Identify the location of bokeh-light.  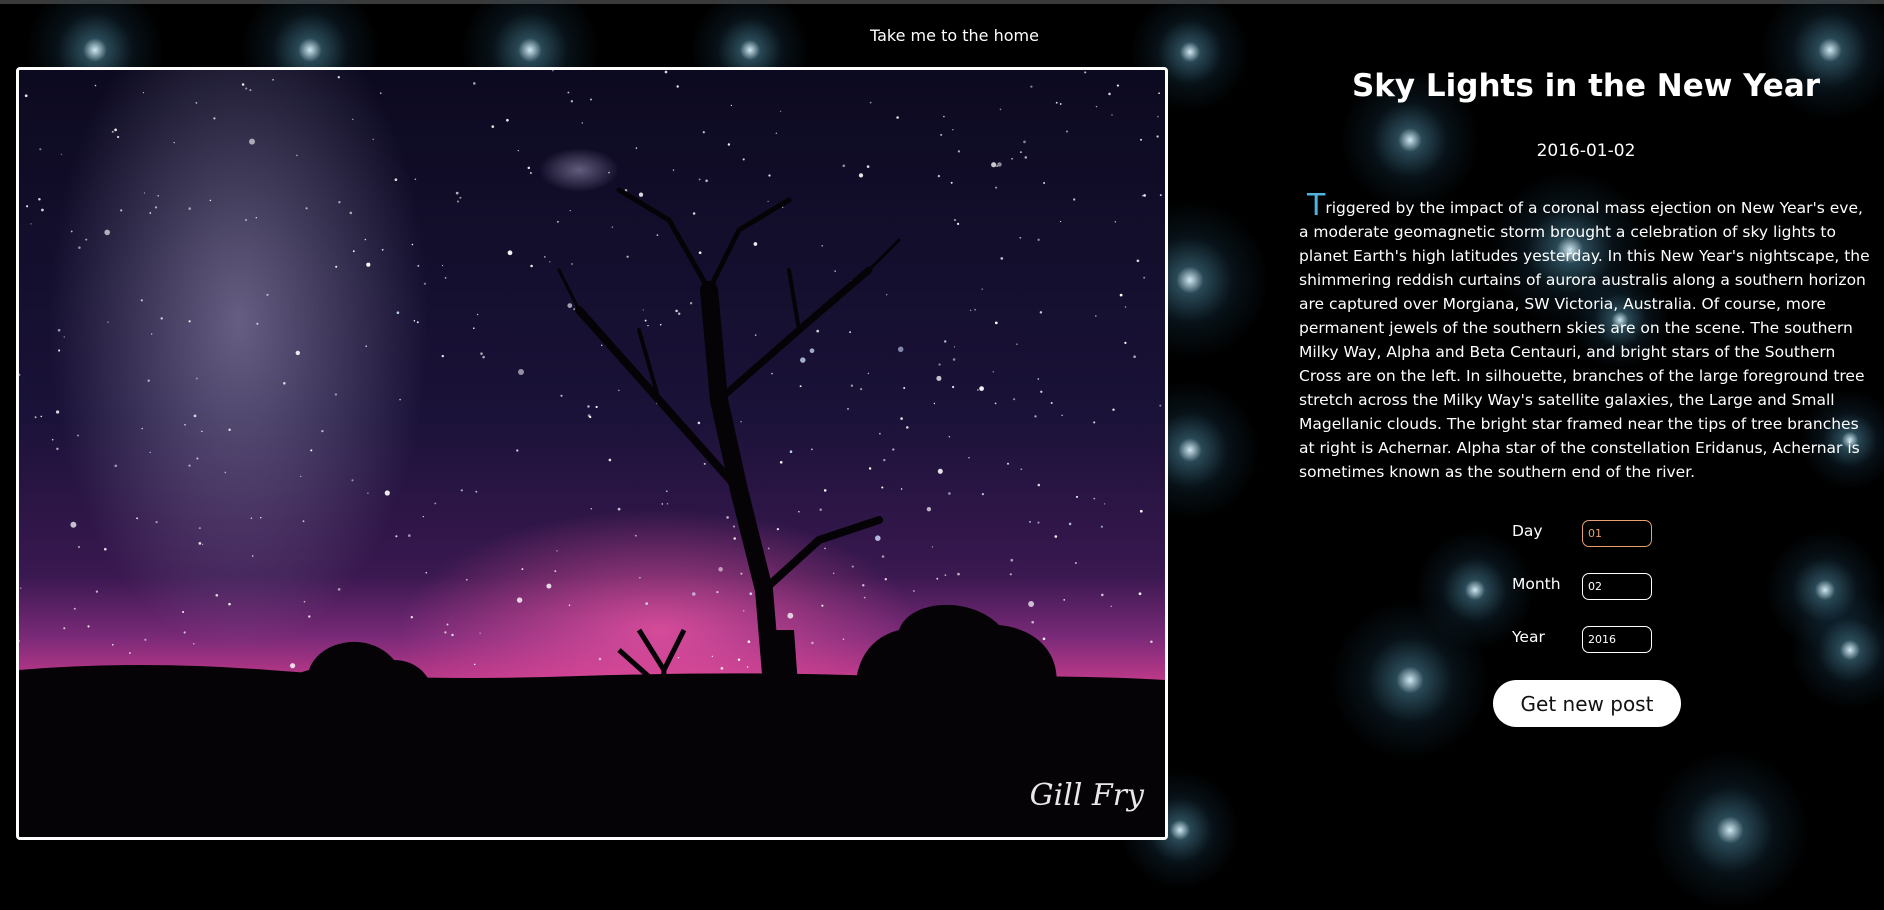
(1730, 830).